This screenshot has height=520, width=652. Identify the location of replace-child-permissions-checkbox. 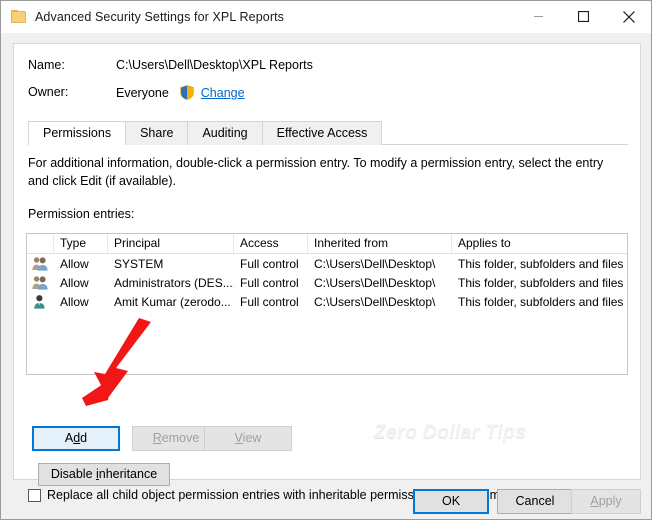
(34, 495).